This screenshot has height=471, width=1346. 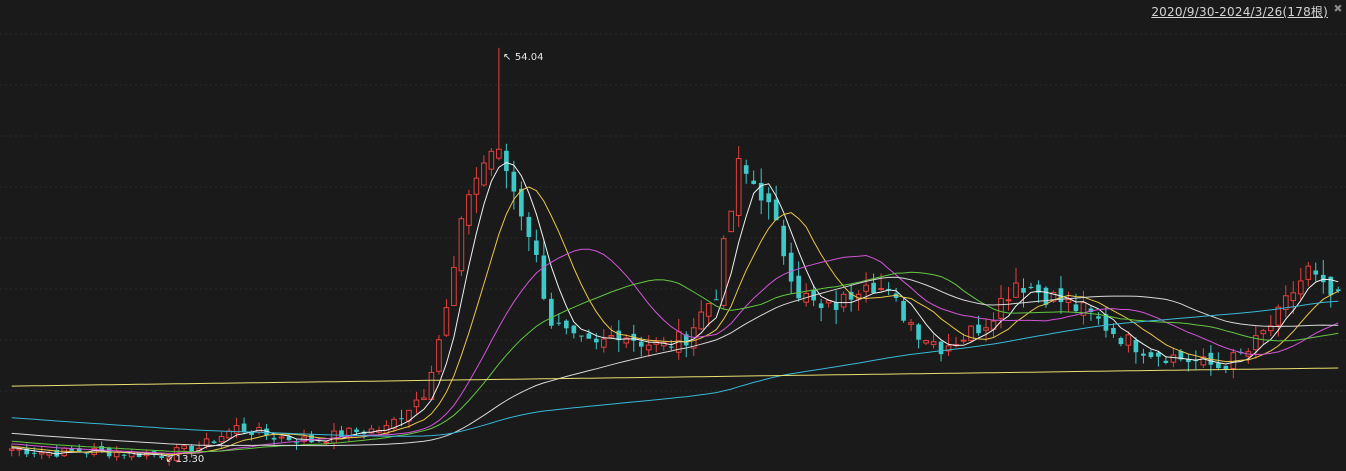 What do you see at coordinates (1239, 11) in the screenshot?
I see `date-range-label: 2020/9/30-2024/3/26(178根)` at bounding box center [1239, 11].